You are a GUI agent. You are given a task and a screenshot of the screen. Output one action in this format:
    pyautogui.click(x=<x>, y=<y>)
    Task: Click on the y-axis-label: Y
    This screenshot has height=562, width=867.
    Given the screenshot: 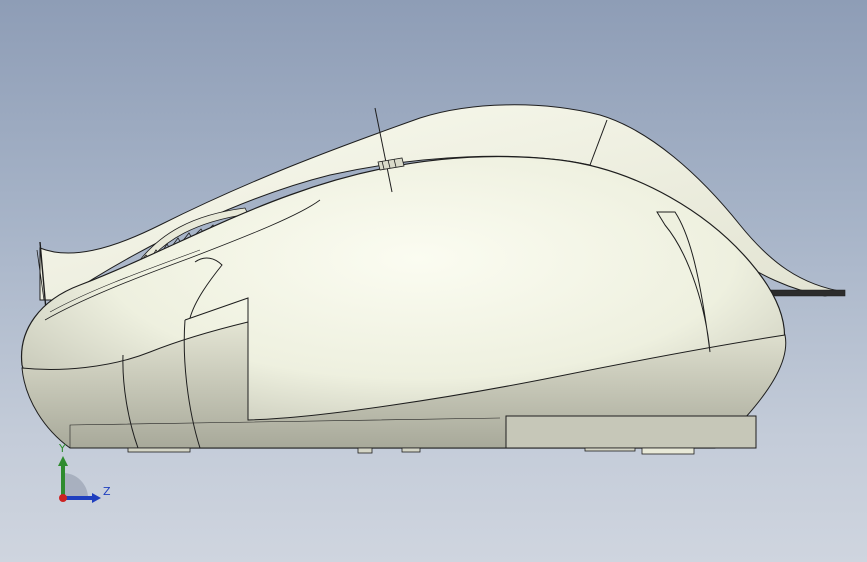 What is the action you would take?
    pyautogui.click(x=62, y=448)
    